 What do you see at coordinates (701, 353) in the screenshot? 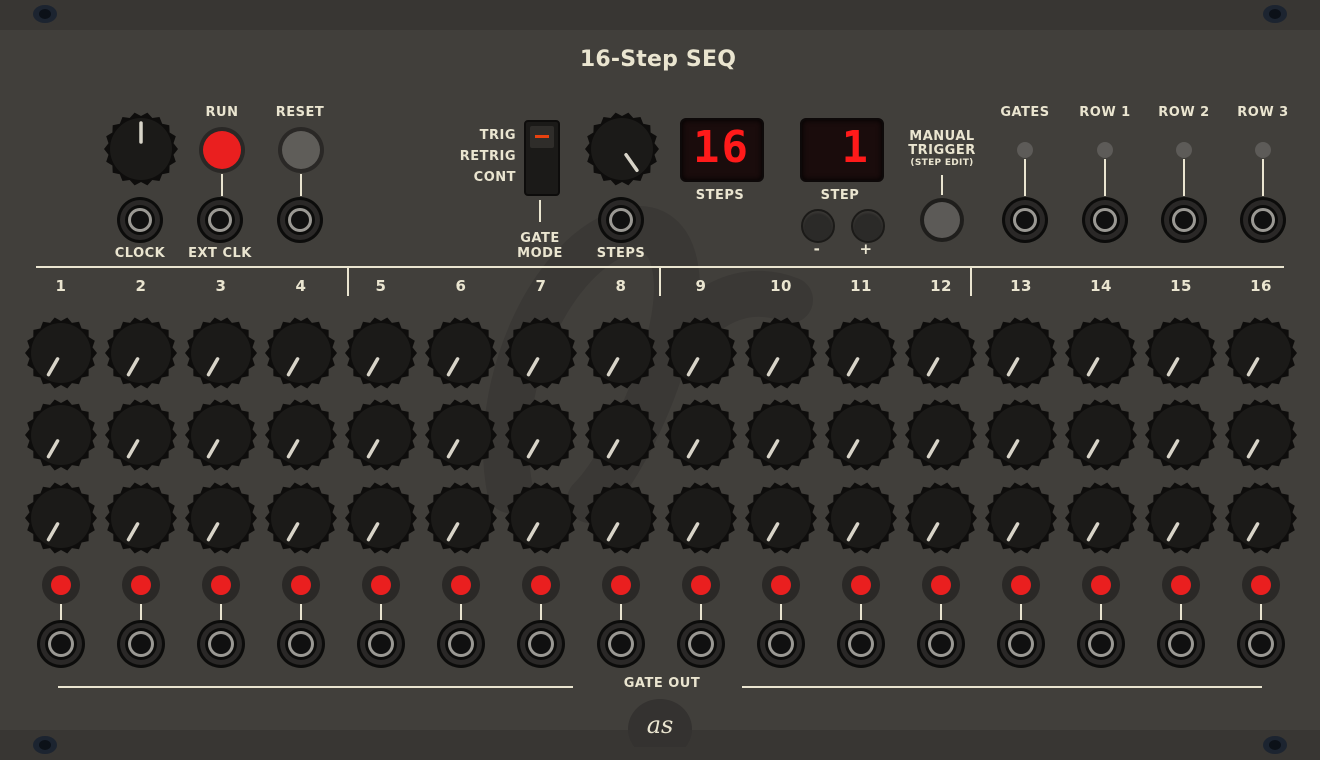
I see `row1-step9-knob` at bounding box center [701, 353].